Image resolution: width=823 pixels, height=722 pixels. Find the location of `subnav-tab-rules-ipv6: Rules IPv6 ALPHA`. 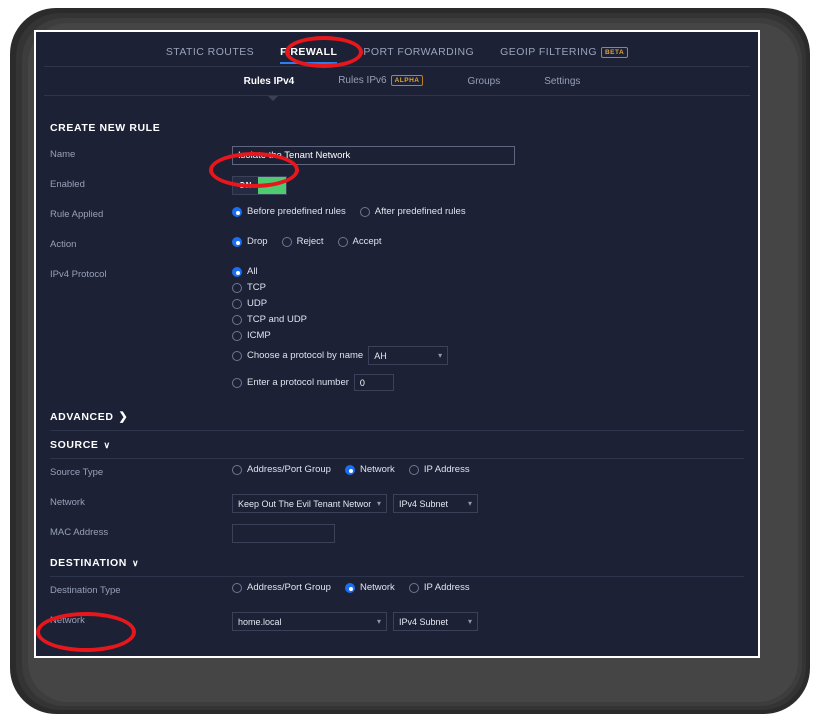

subnav-tab-rules-ipv6: Rules IPv6 ALPHA is located at coordinates (381, 81).